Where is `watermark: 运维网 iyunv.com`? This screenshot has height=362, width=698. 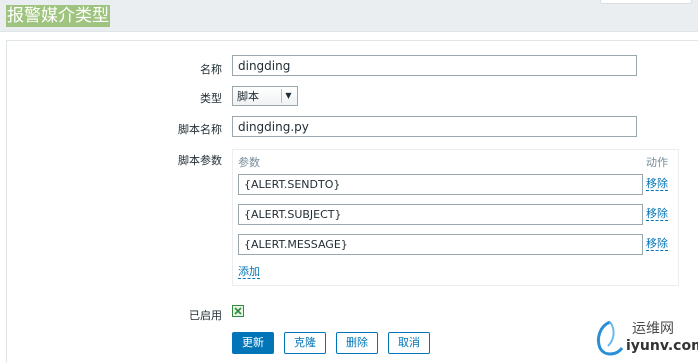 watermark: 运维网 iyunv.com is located at coordinates (645, 338).